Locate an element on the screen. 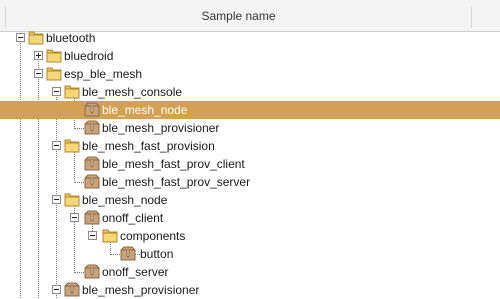 Image resolution: width=500 pixels, height=299 pixels. tree-row-esp-ble-mesh: esp_ble_mesh is located at coordinates (250, 74).